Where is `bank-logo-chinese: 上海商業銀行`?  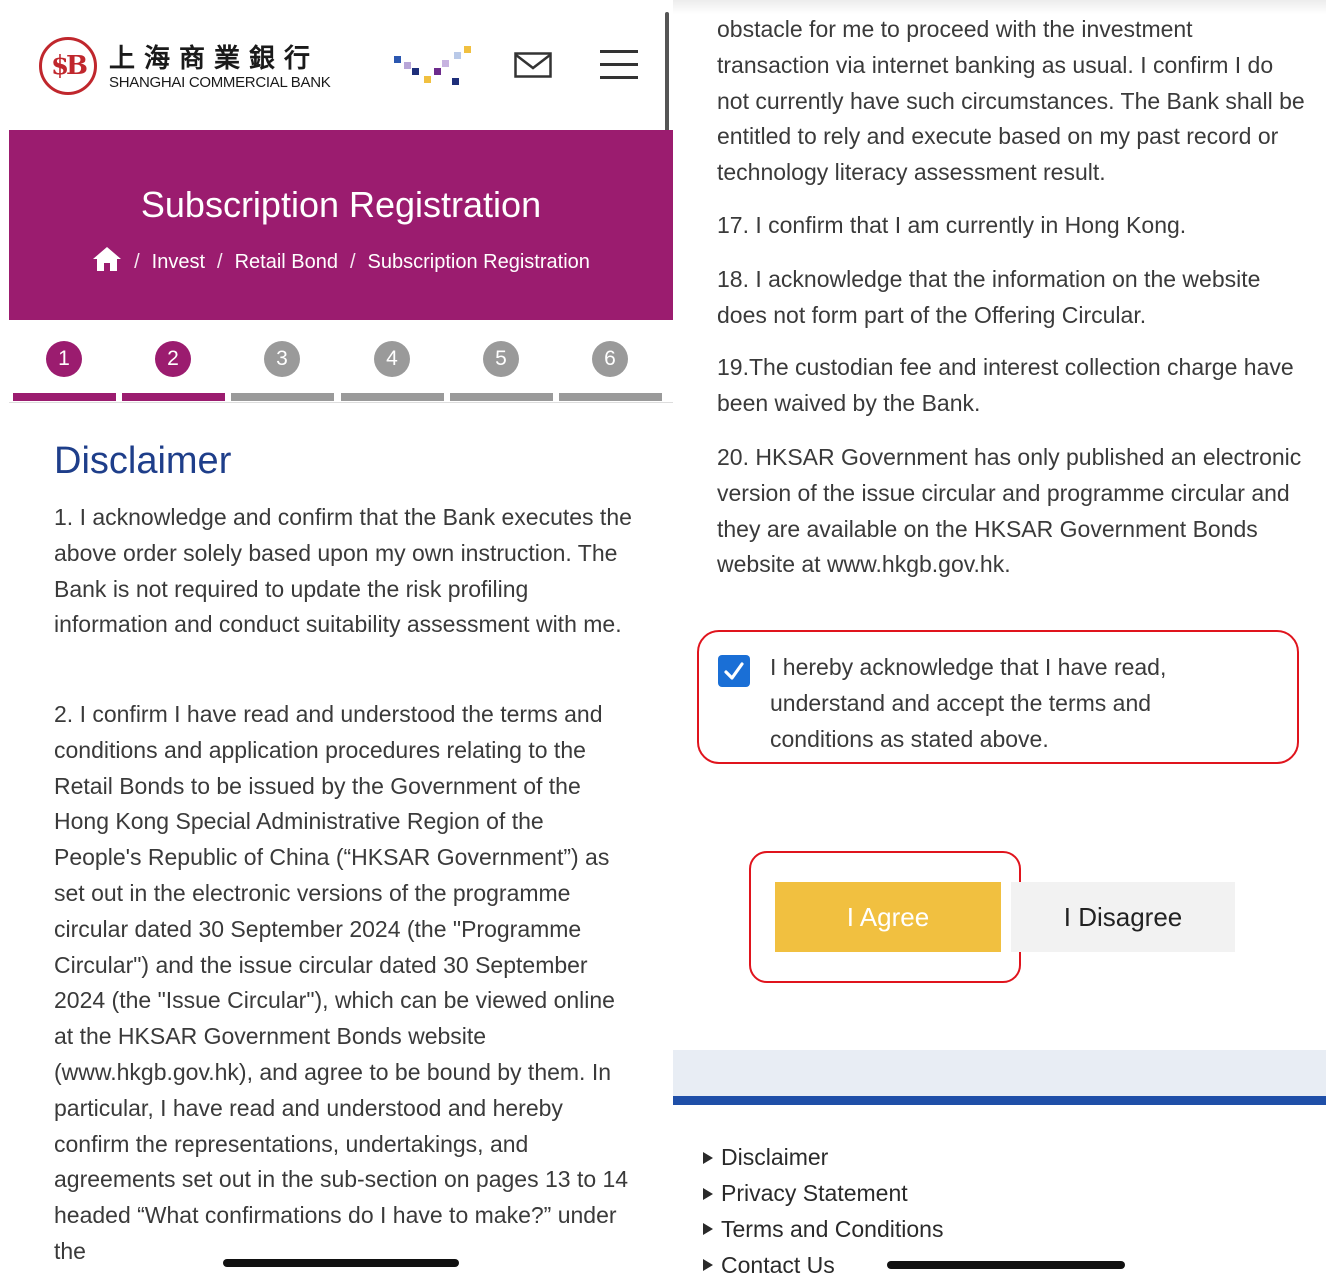
bank-logo-chinese: 上海商業銀行 is located at coordinates (214, 56).